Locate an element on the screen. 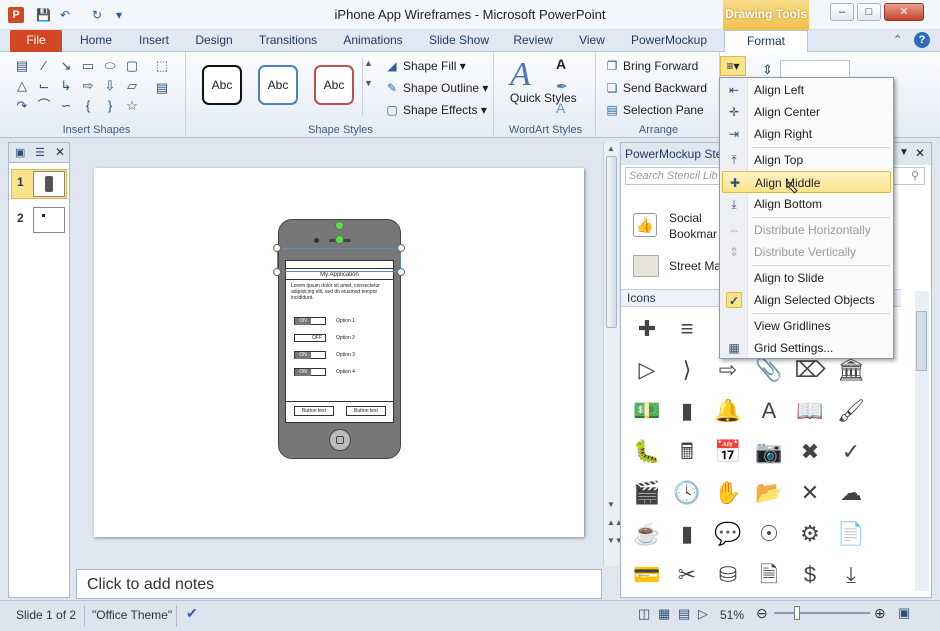 This screenshot has width=940, height=631. arc-shape-icon: ⌒ is located at coordinates (44, 106).